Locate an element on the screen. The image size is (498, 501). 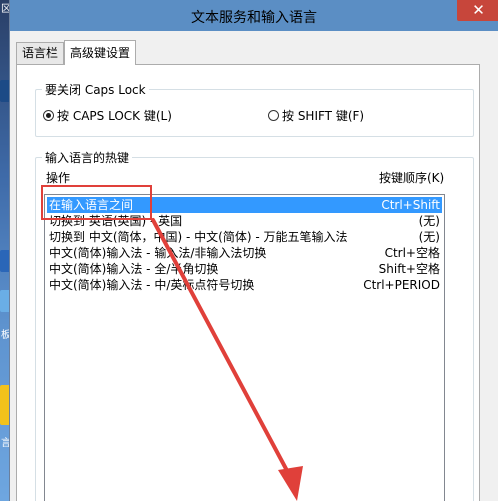
list-item: 中文(简体)输入法 - 全/半角切换 Shift+空格 is located at coordinates (244, 269).